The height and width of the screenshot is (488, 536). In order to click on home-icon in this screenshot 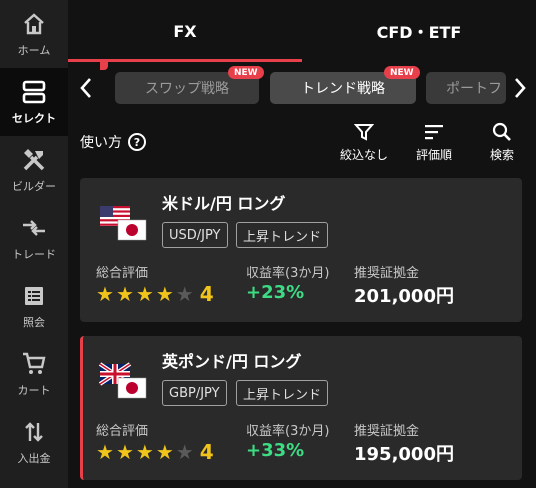, I will do `click(34, 24)`.